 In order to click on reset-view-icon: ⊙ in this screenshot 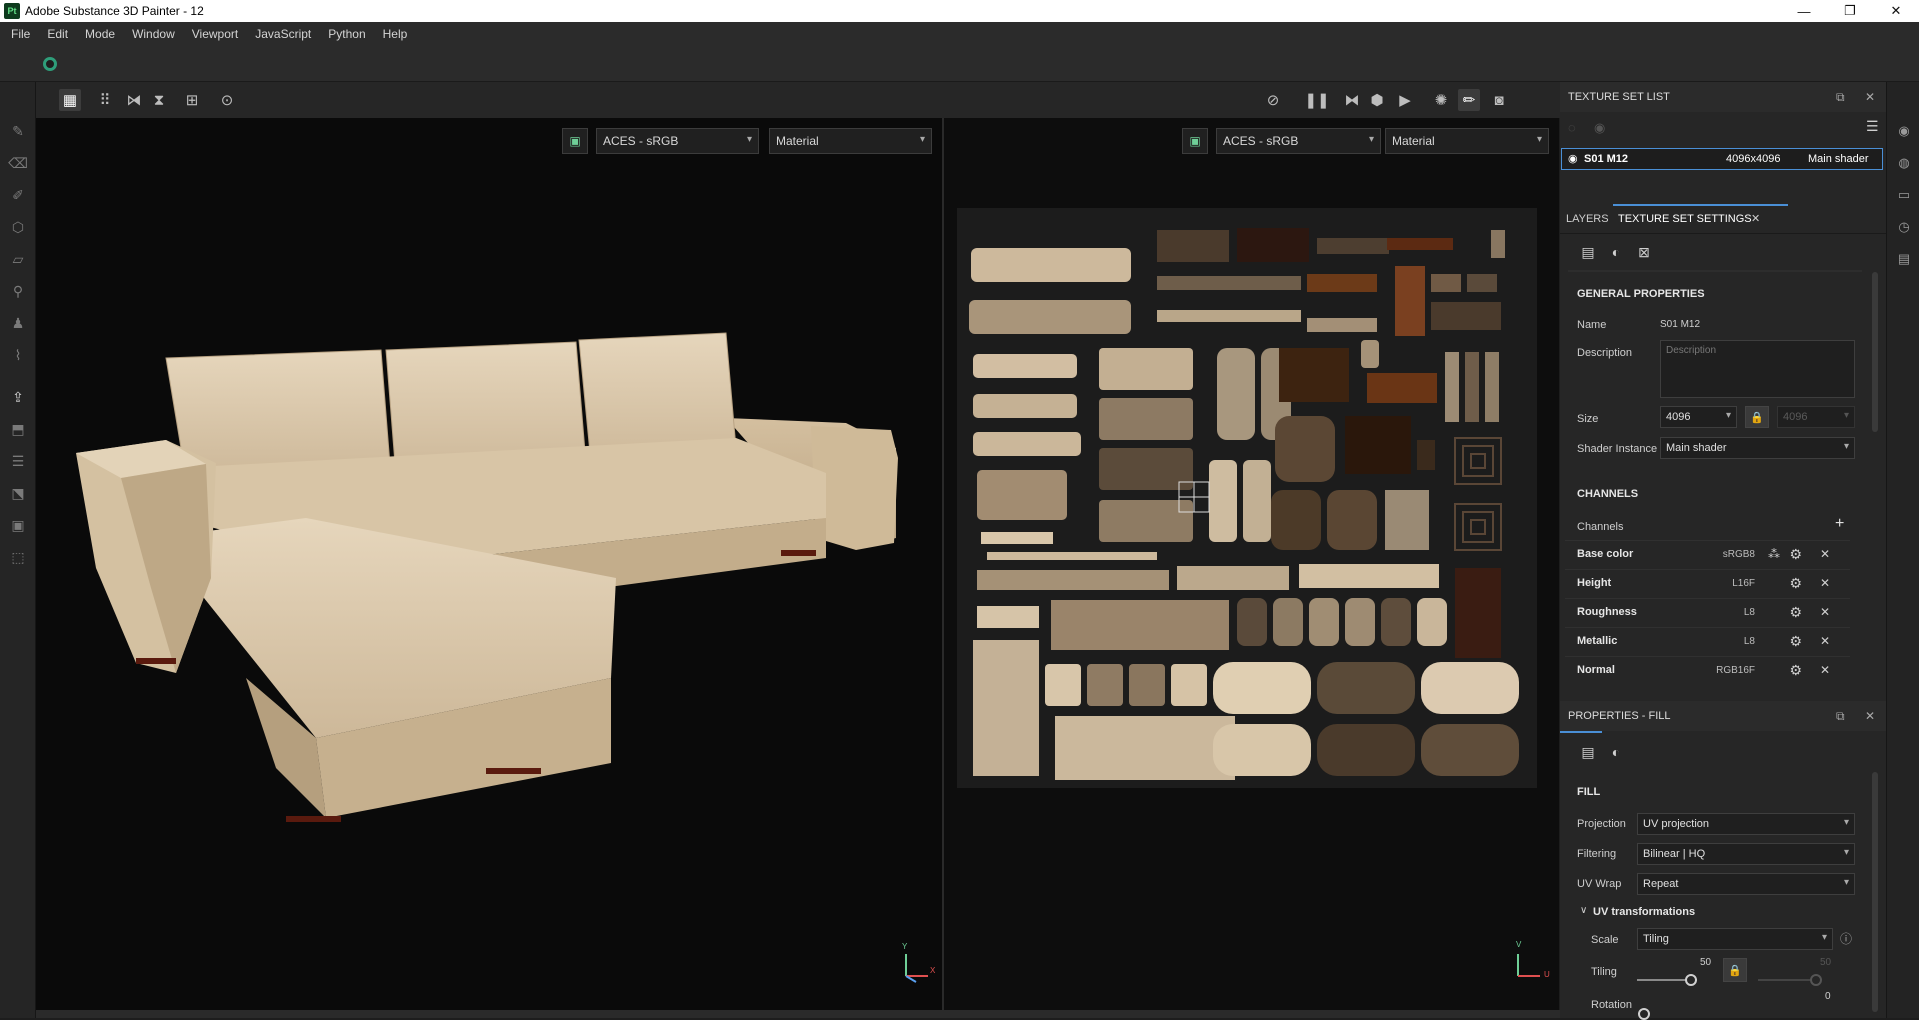, I will do `click(227, 100)`.